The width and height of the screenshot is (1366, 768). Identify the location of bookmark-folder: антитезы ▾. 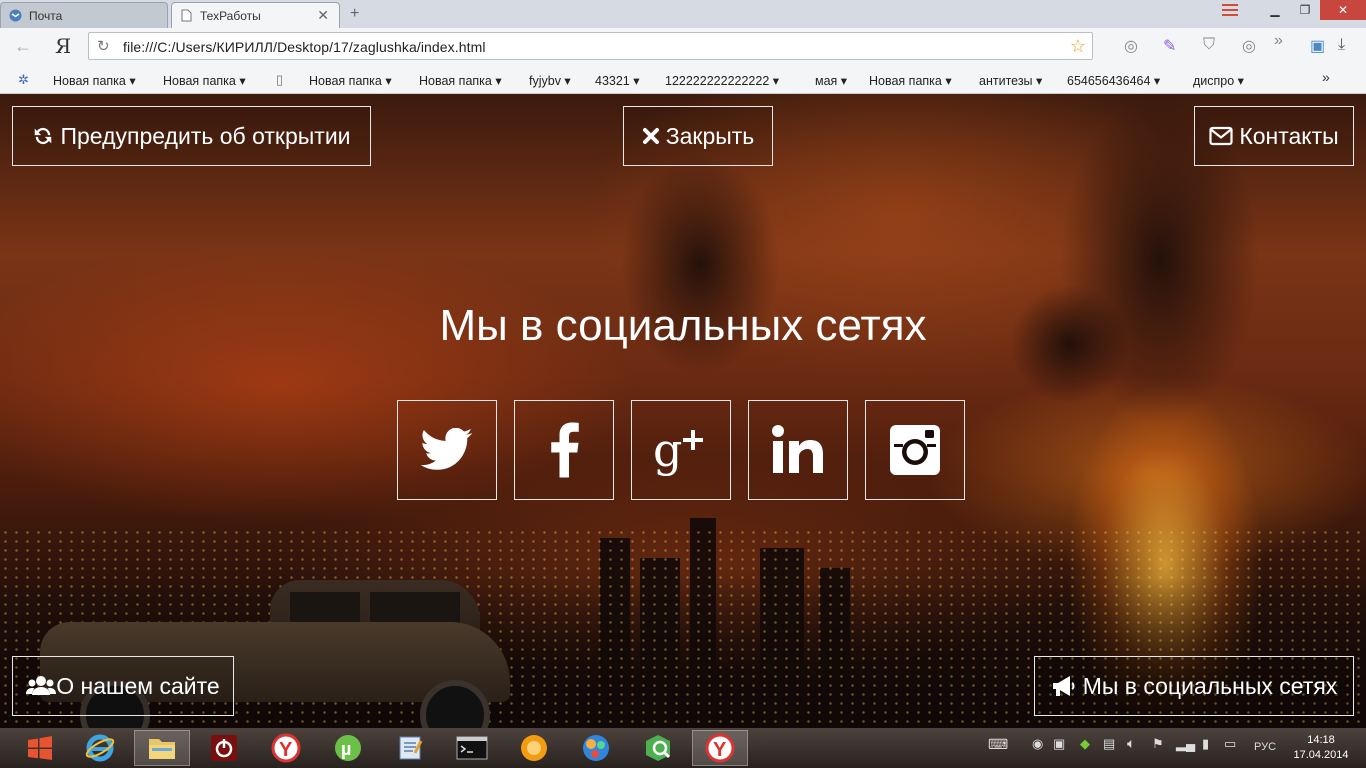
(1010, 80).